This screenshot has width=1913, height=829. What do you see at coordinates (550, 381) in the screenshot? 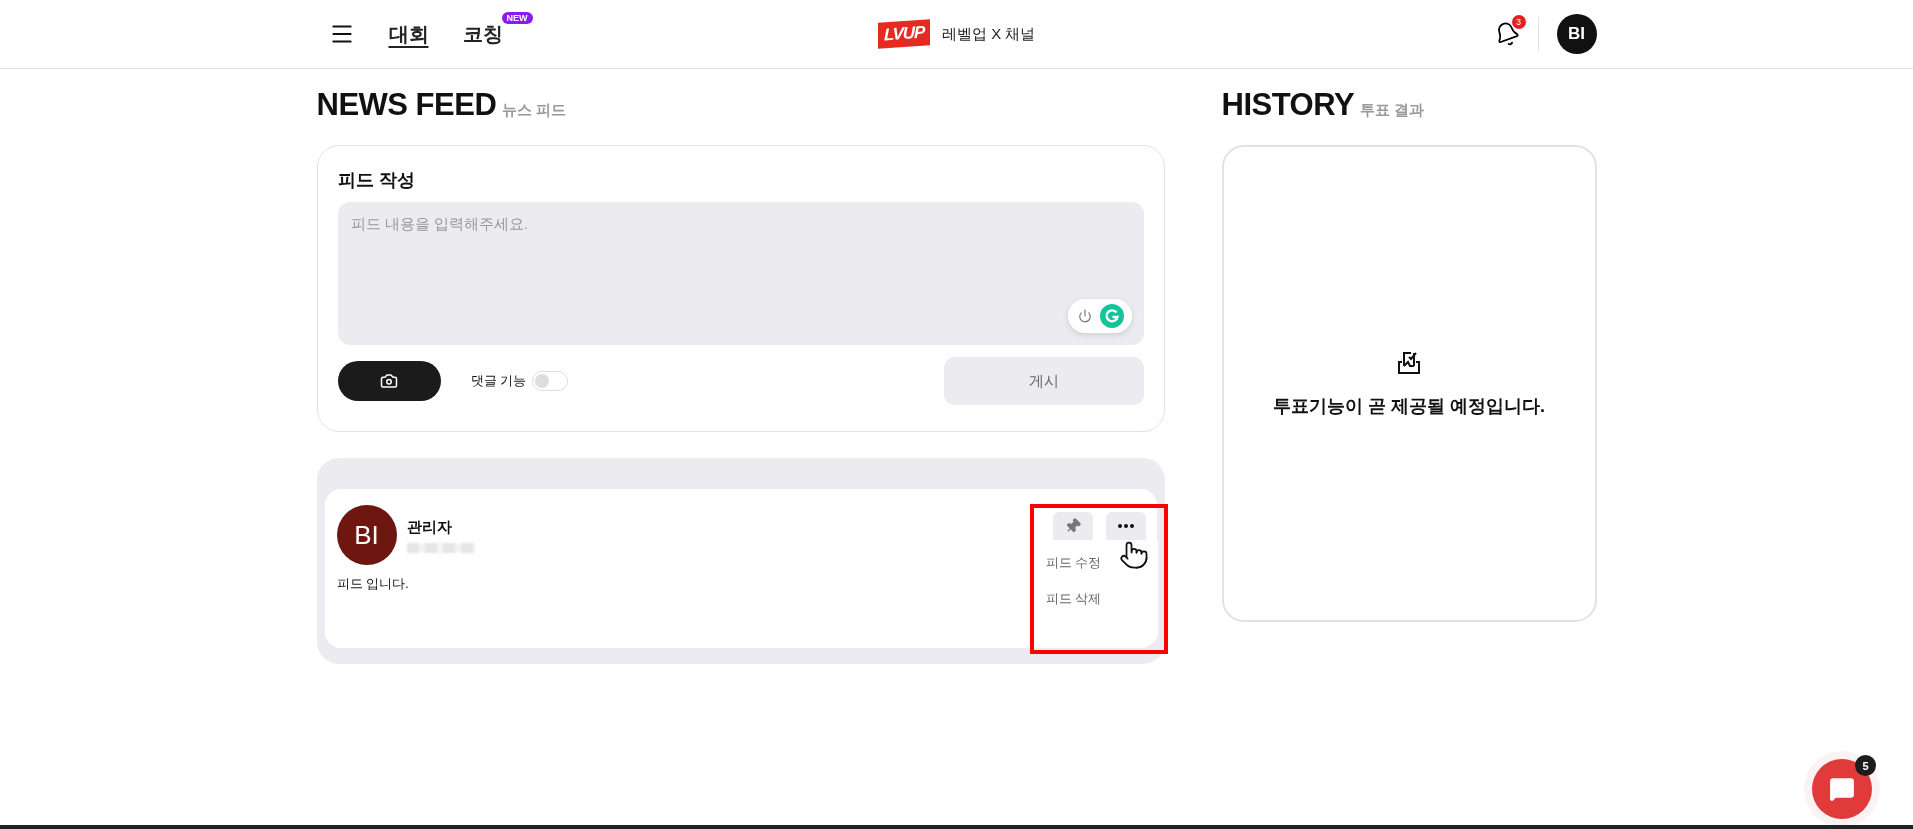
I see `comment-toggle` at bounding box center [550, 381].